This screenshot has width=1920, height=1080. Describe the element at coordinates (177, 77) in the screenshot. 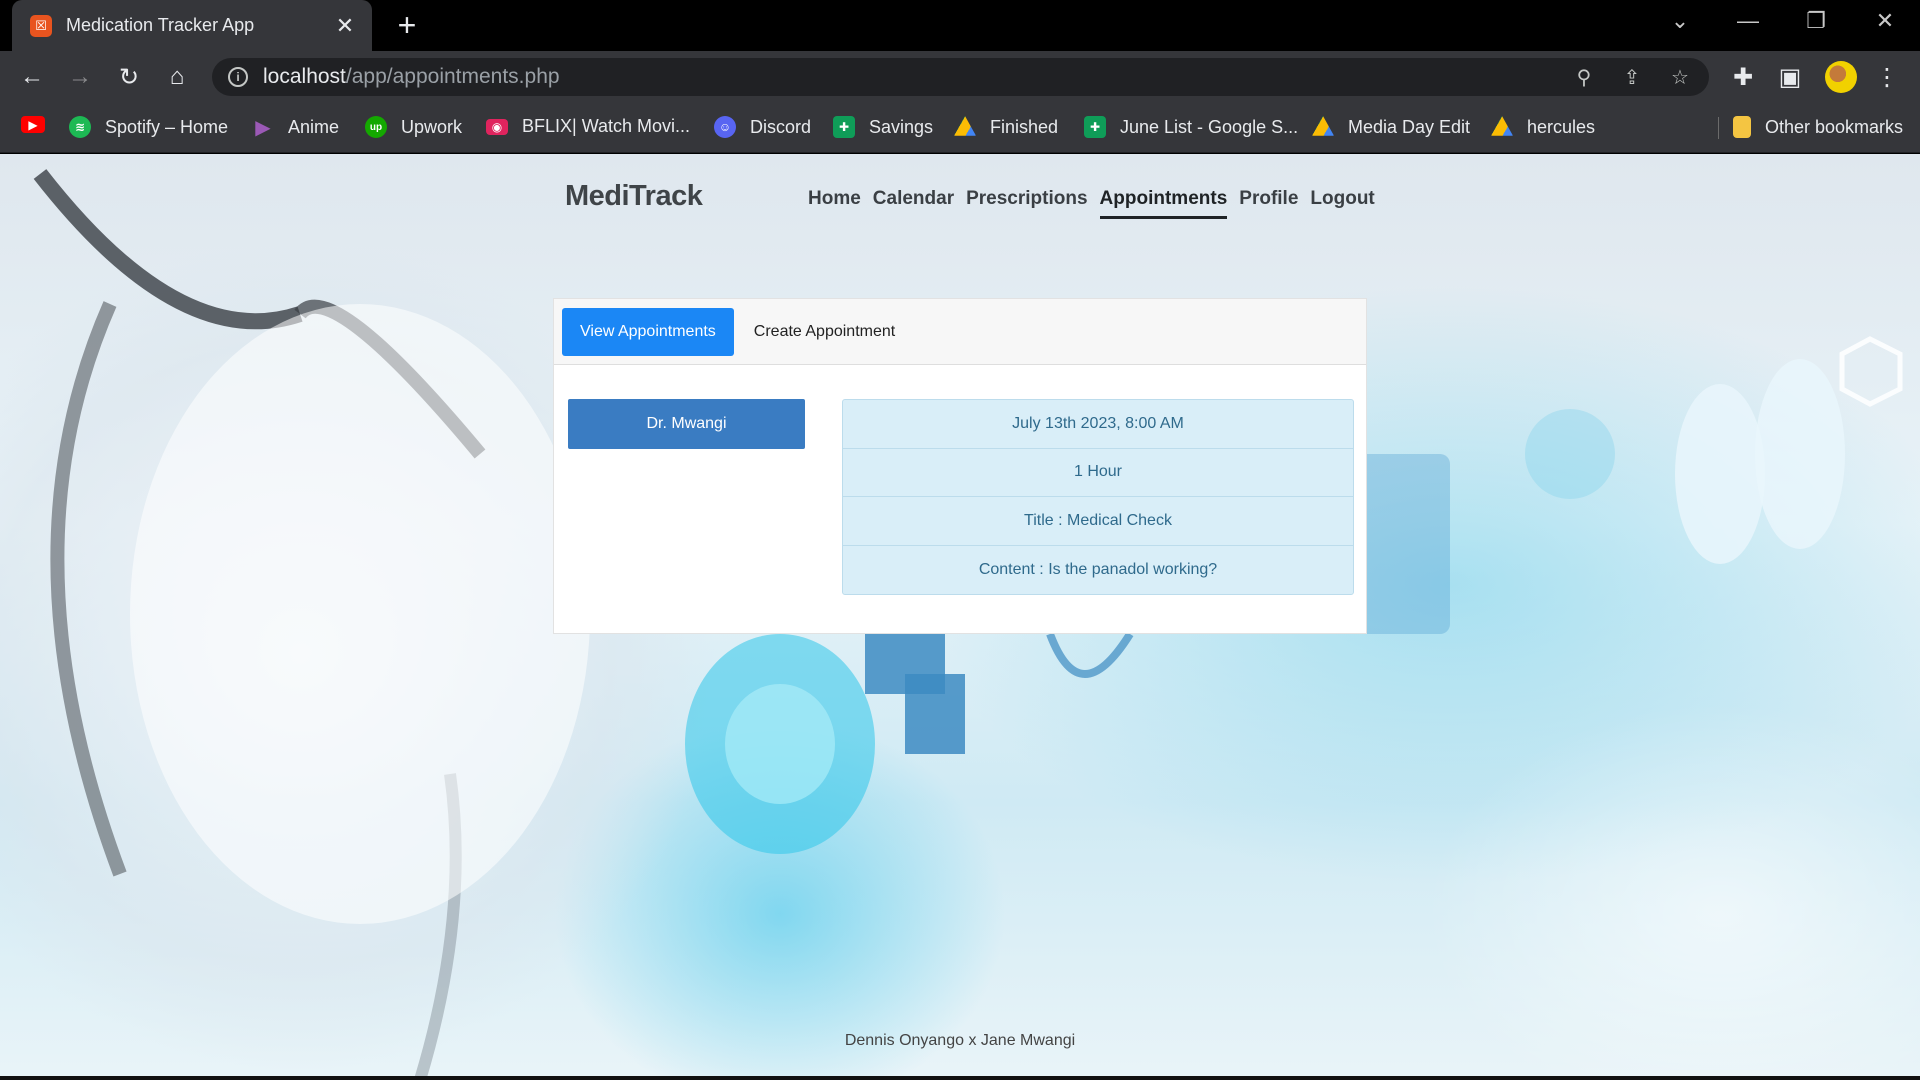

I see `home-icon: ⌂` at that location.